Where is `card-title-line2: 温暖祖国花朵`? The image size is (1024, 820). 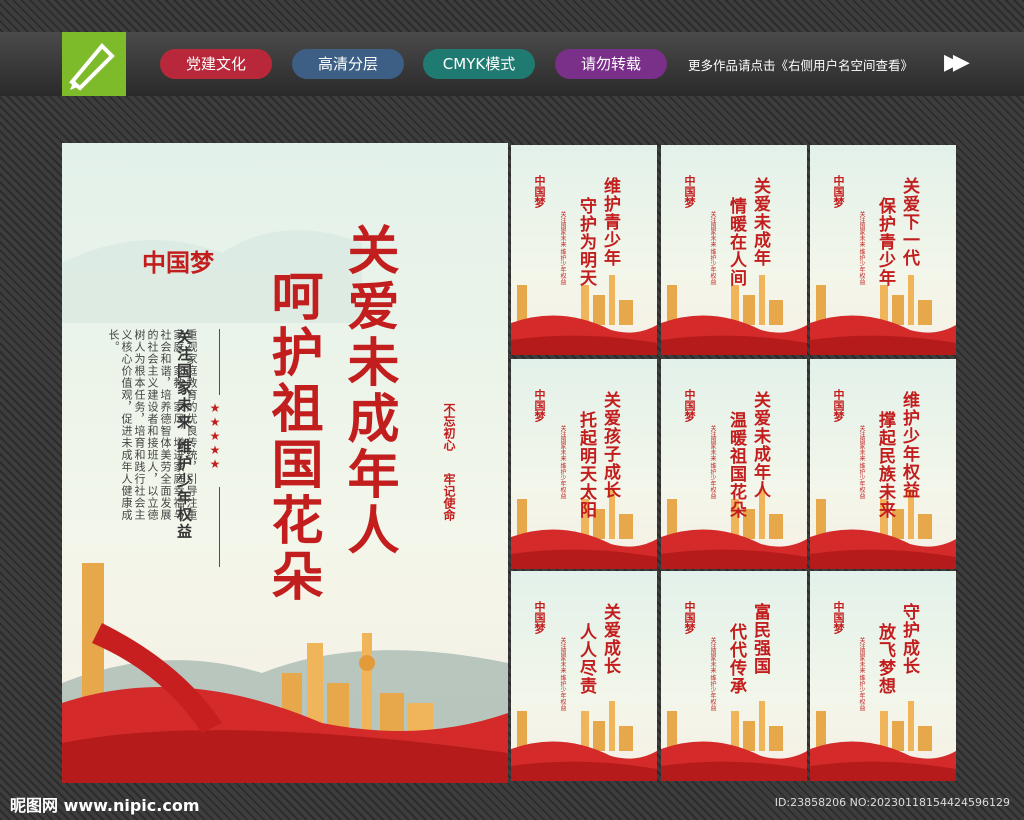 card-title-line2: 温暖祖国花朵 is located at coordinates (736, 465).